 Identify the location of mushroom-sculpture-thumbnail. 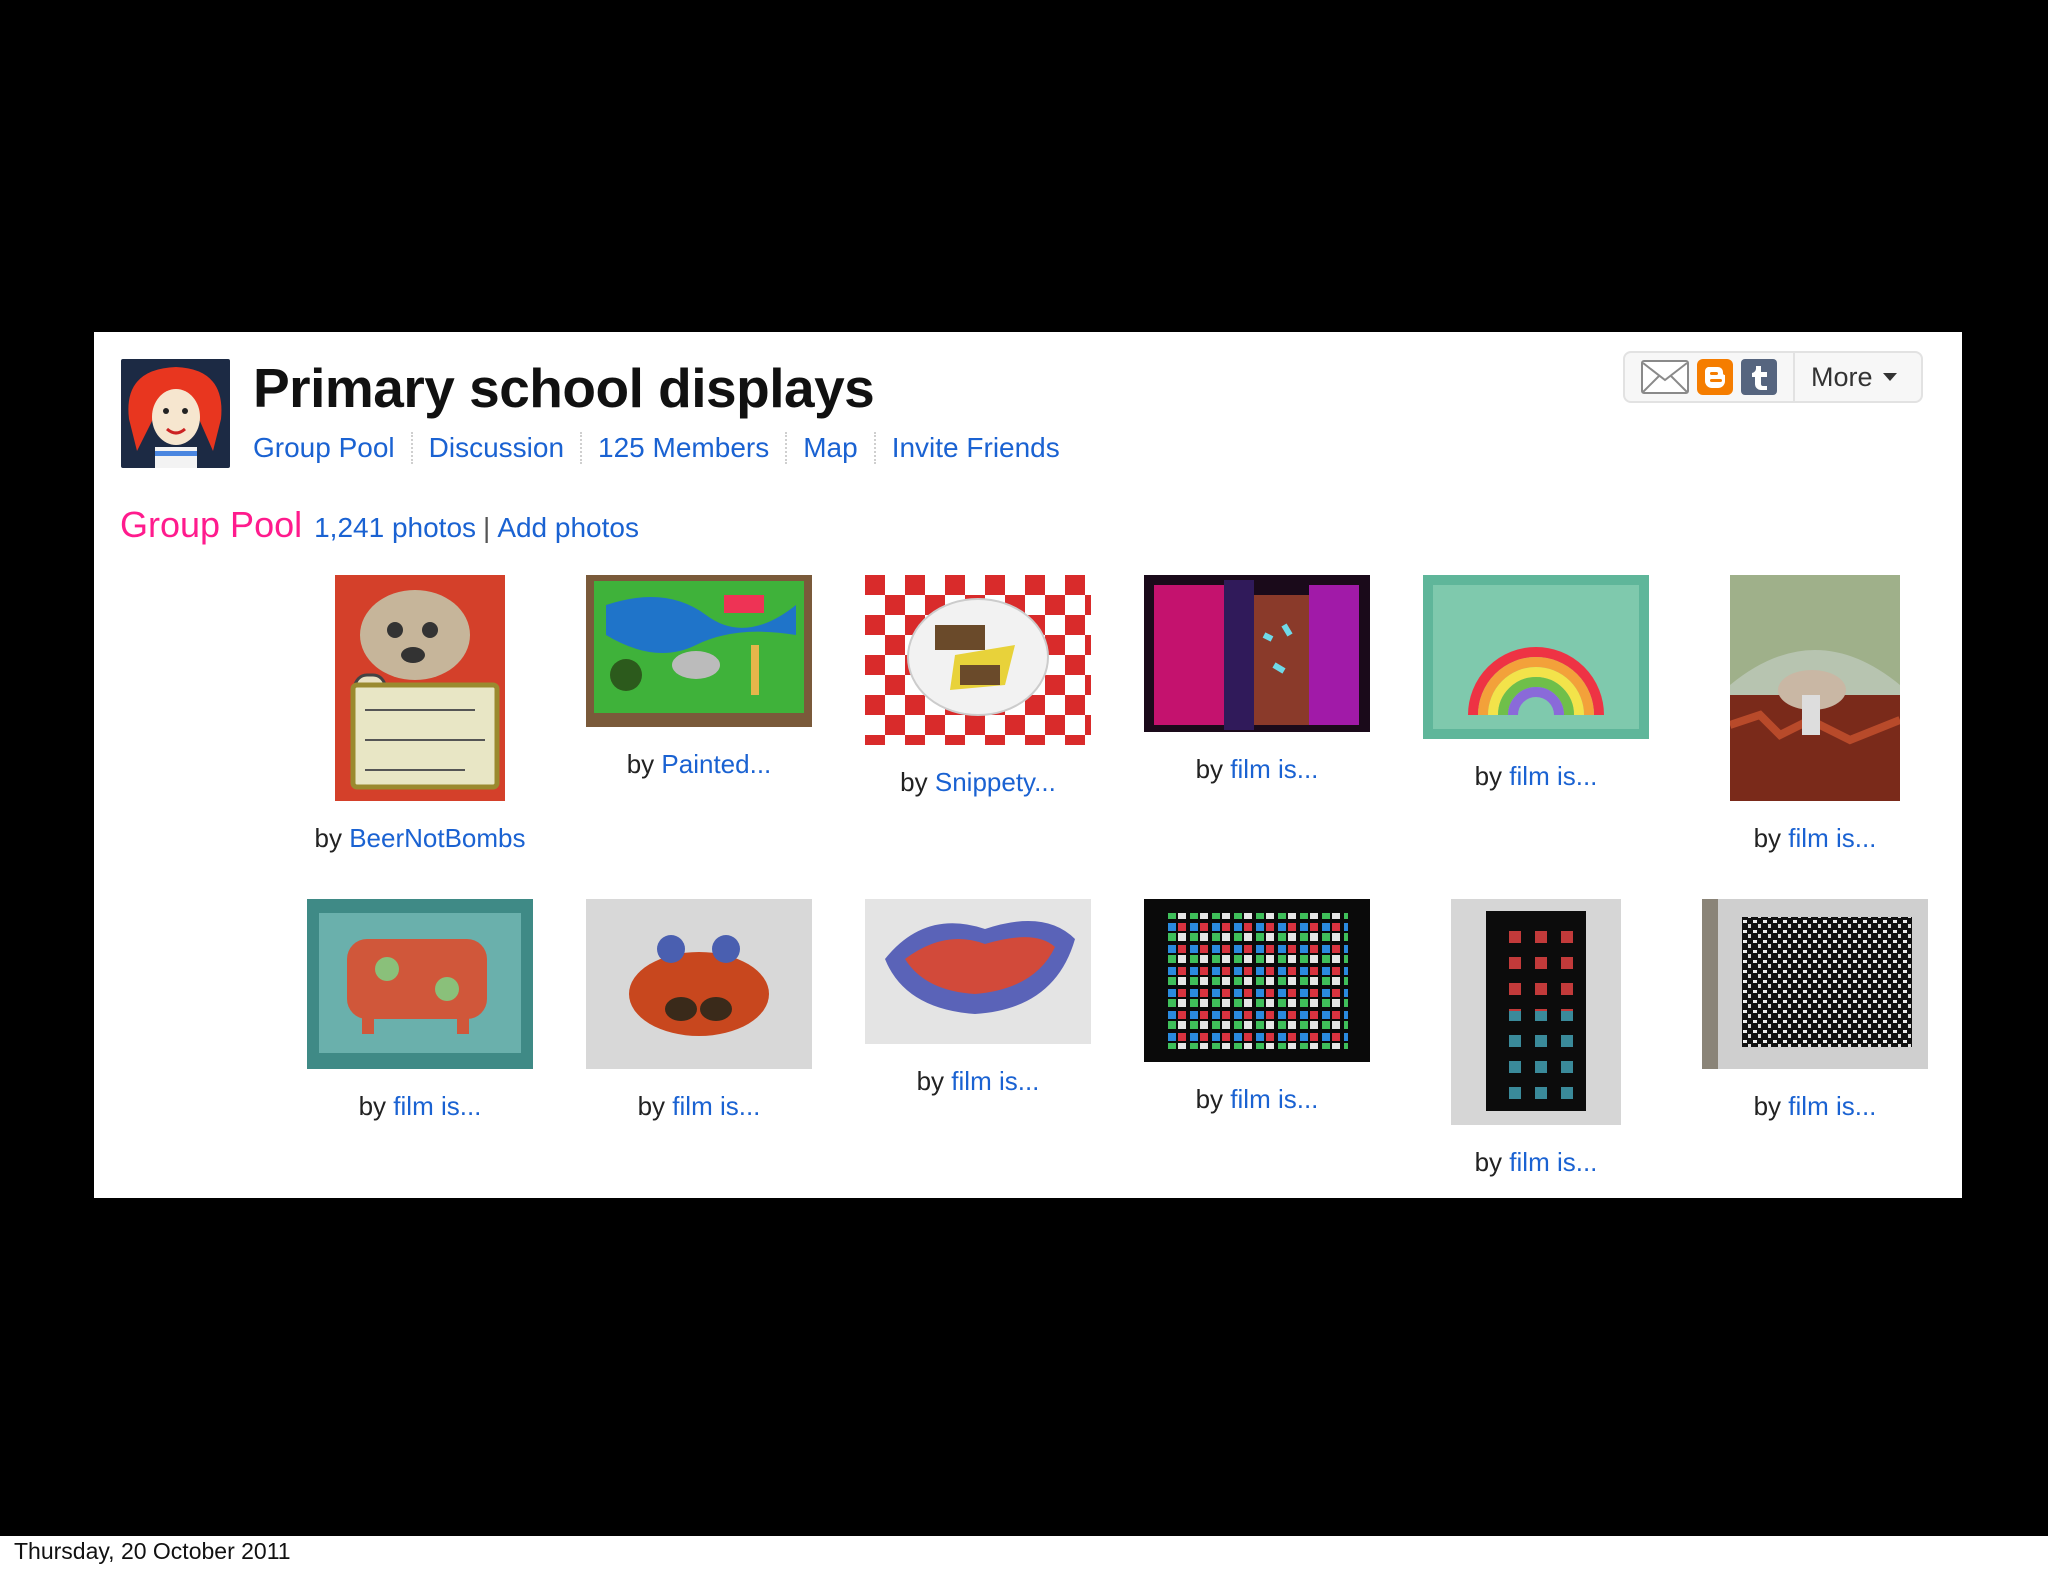
(1815, 688).